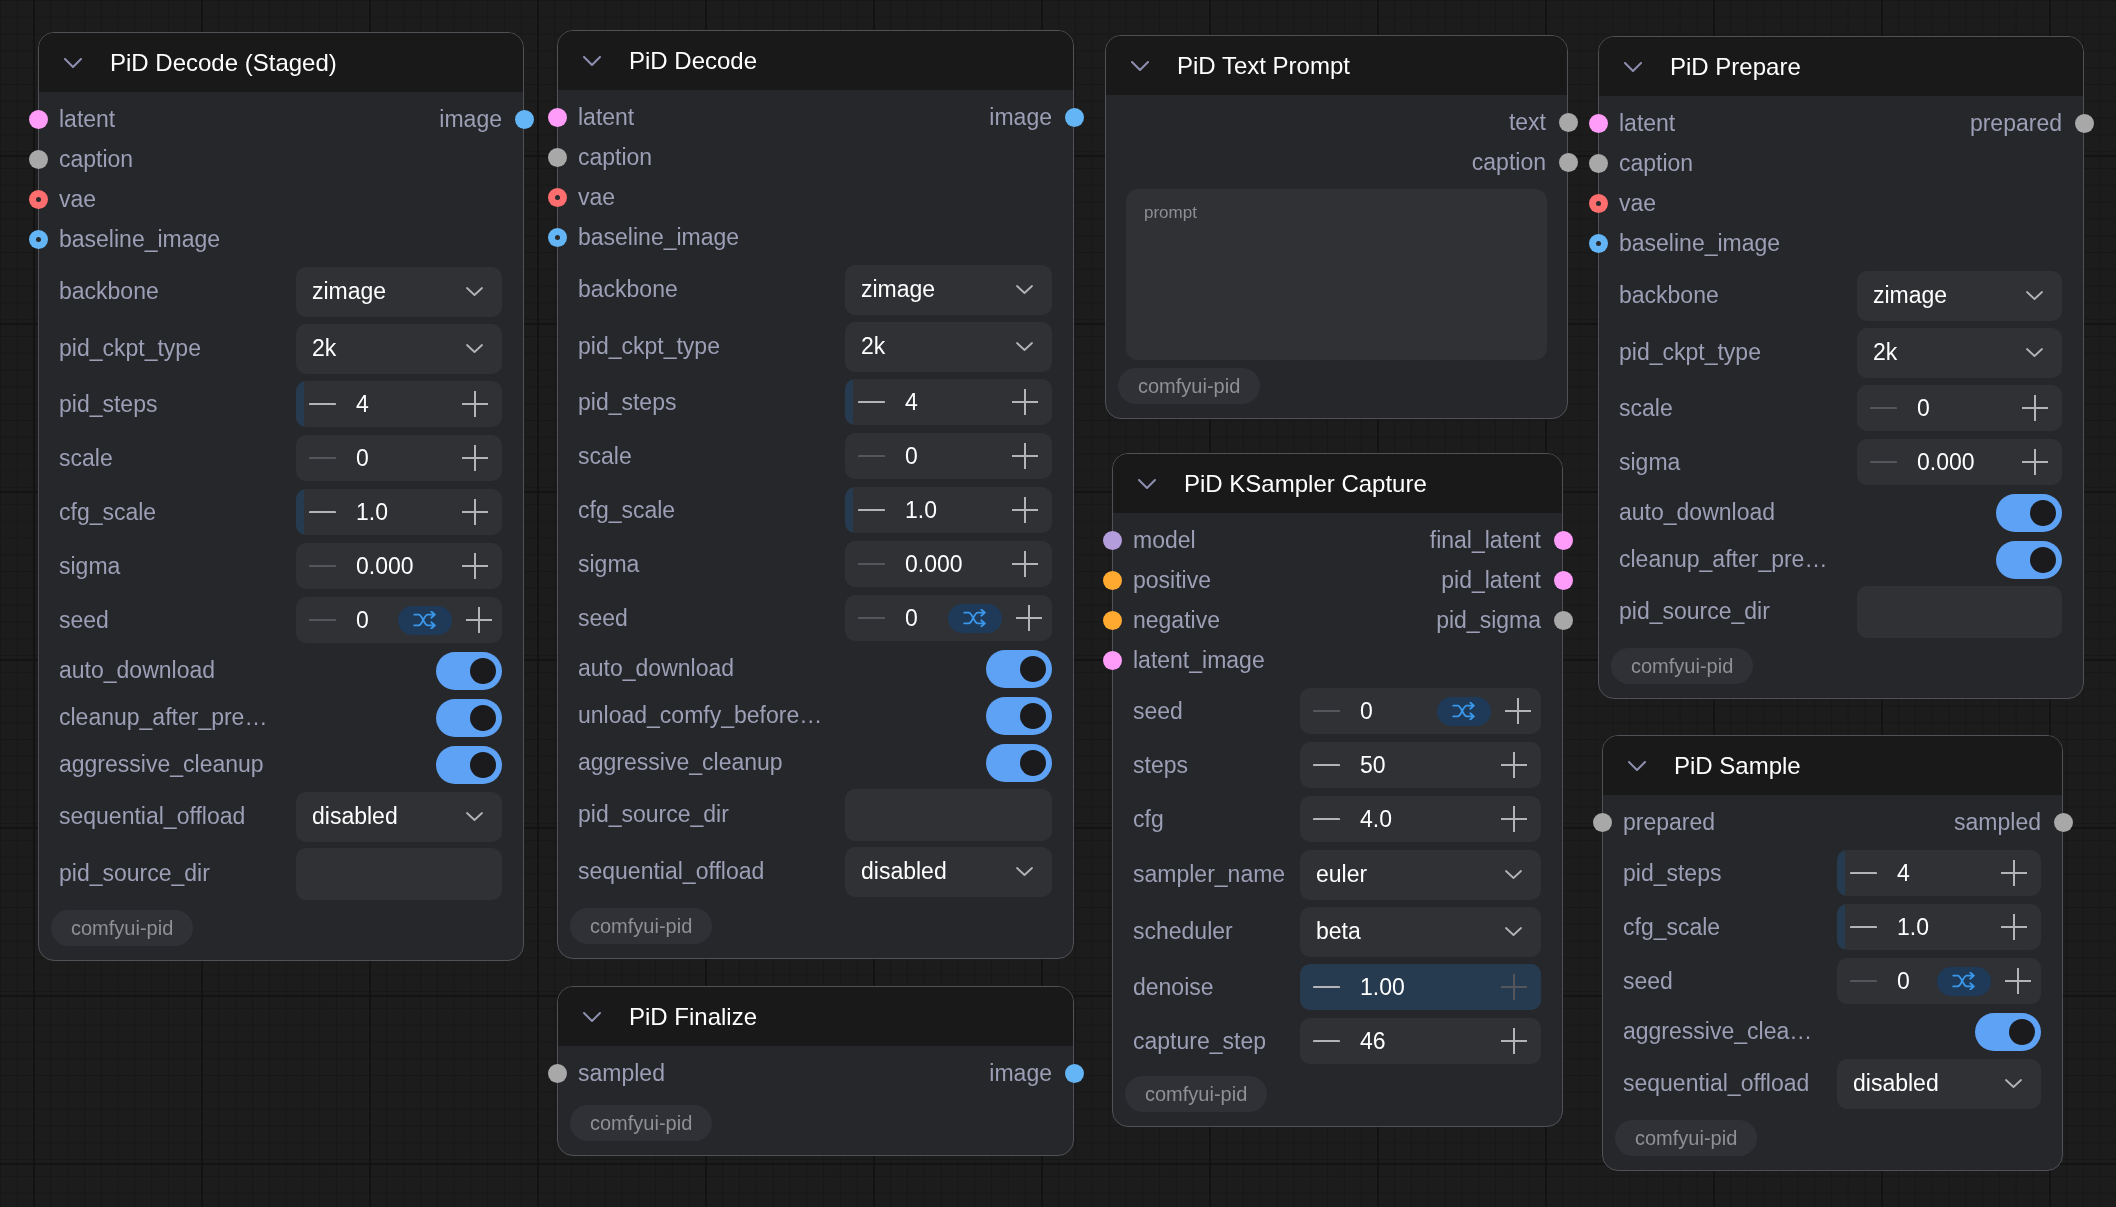 This screenshot has height=1207, width=2116. Describe the element at coordinates (1420, 874) in the screenshot. I see `dropdown: euler` at that location.